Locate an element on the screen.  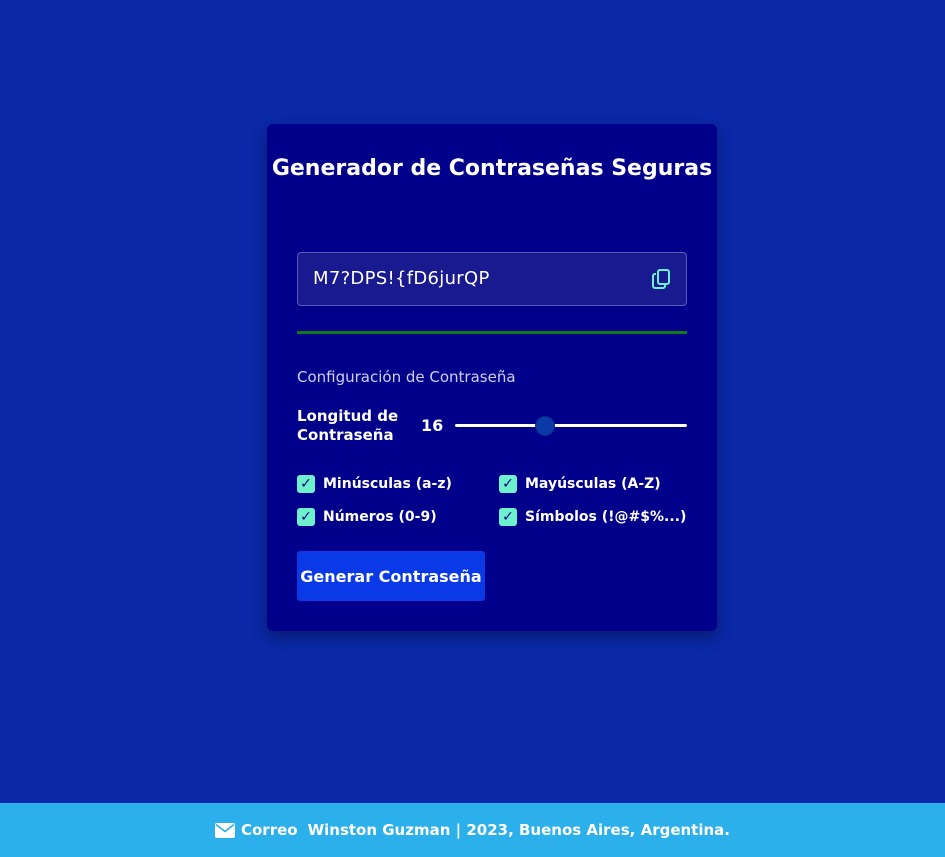
mail-link: Correo is located at coordinates (256, 830).